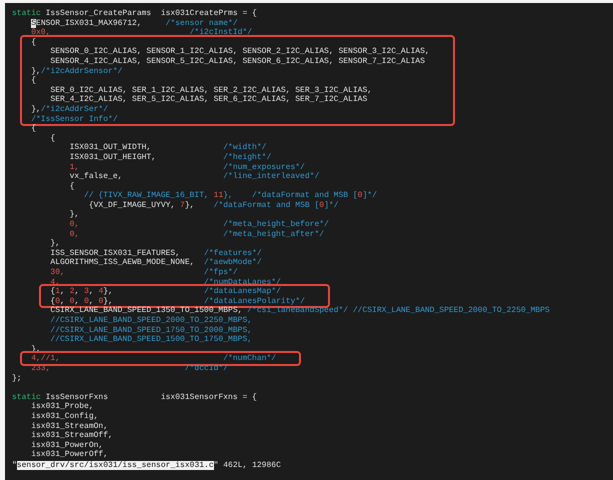 The width and height of the screenshot is (613, 480). Describe the element at coordinates (146, 465) in the screenshot. I see `status-message: "sensor_drv/src/isx031/iss_sensor_isx031.c" 462L, 12986C` at that location.